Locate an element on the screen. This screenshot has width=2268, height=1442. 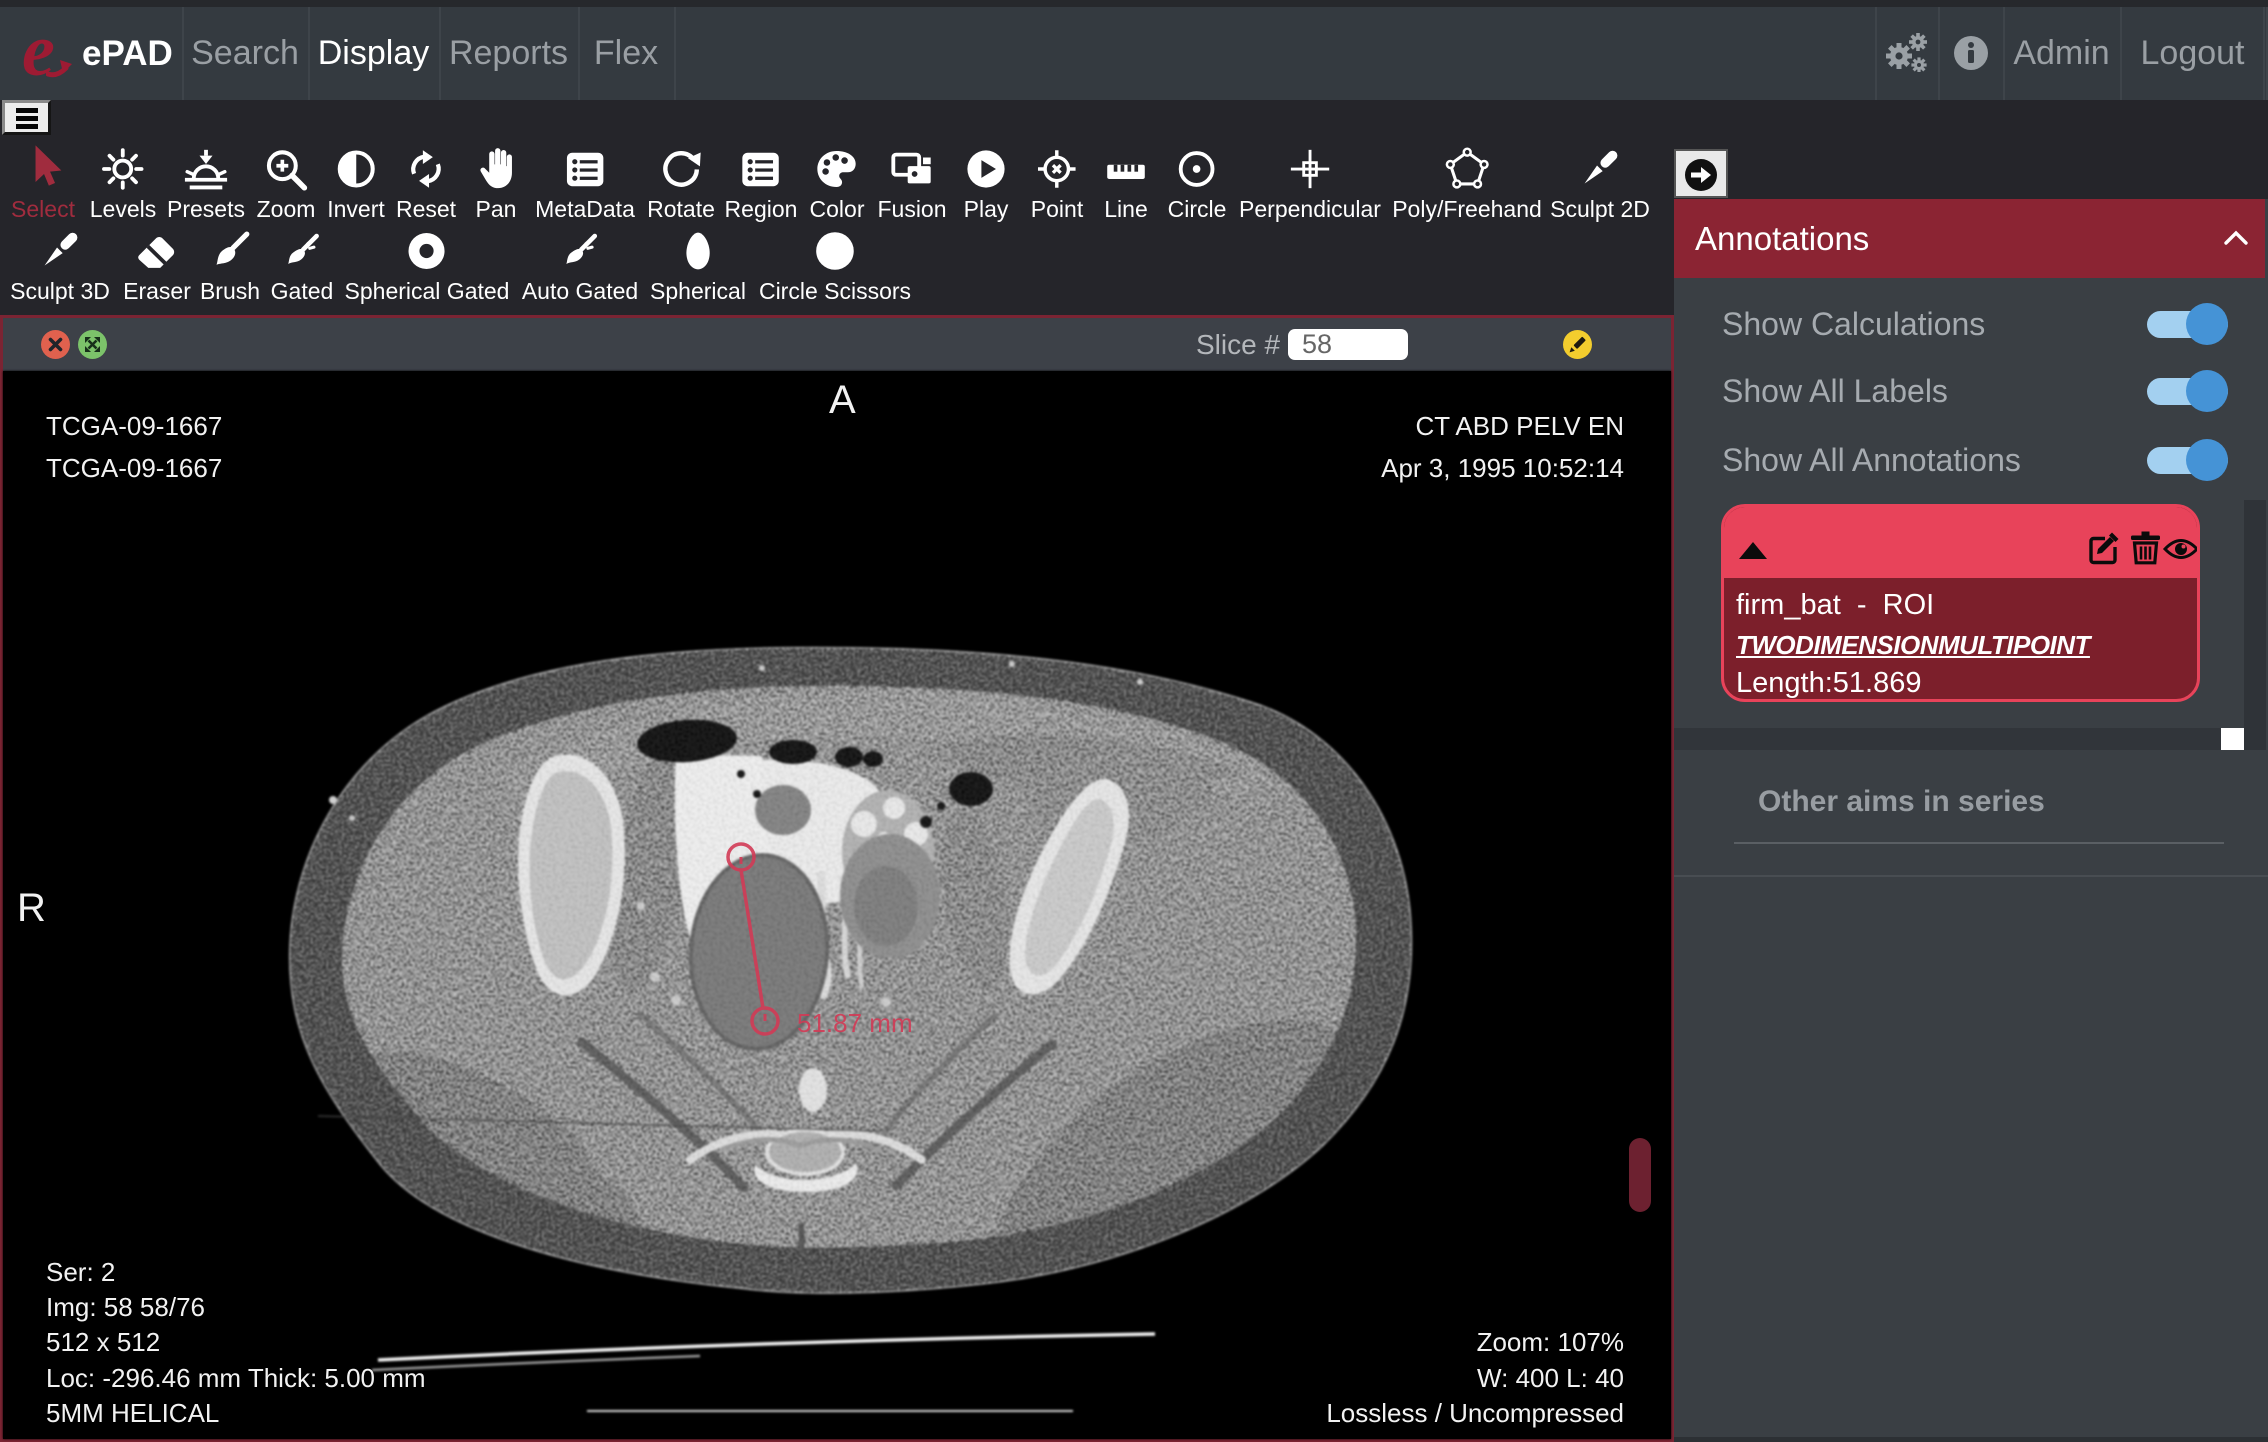
svg-text: 51.87 mm is located at coordinates (855, 1023).